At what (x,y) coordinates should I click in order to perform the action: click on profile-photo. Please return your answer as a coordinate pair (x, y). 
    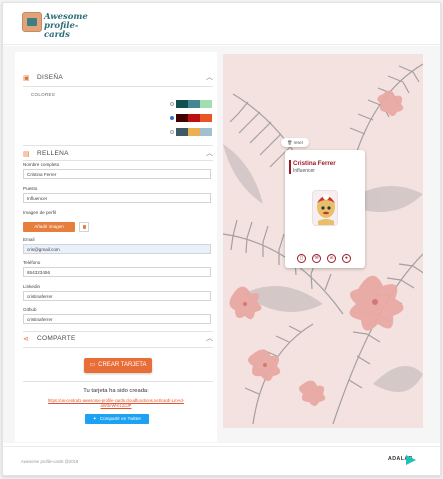
    Looking at the image, I should click on (325, 208).